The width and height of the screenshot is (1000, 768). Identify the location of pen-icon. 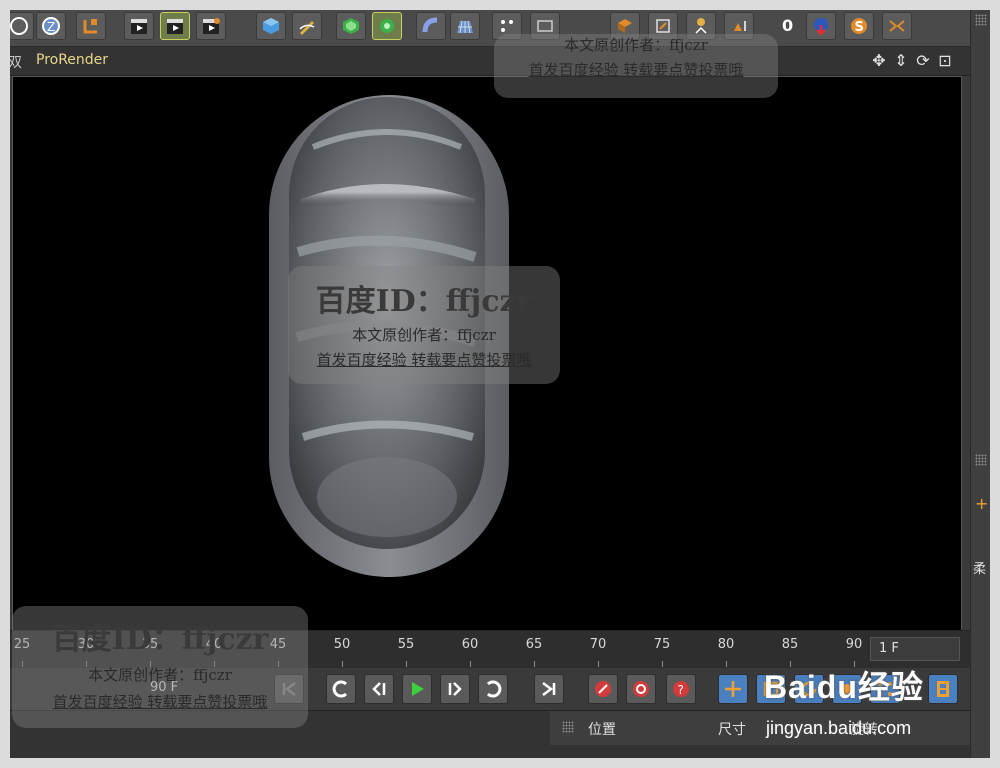
(307, 28).